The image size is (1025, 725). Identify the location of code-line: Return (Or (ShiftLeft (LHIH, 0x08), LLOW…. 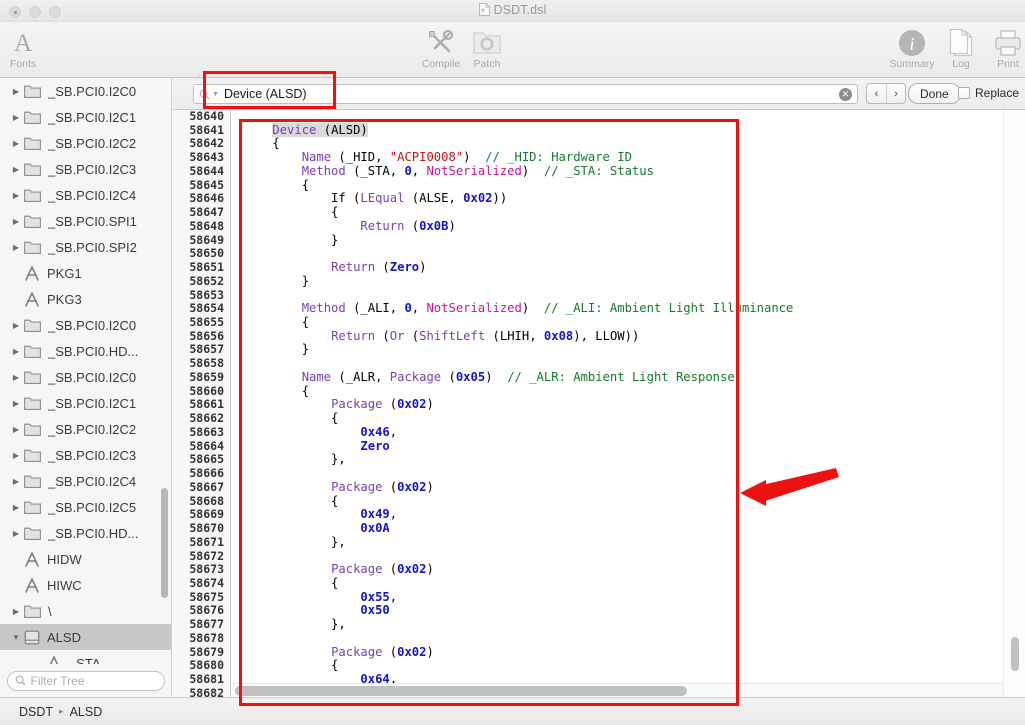
(617, 336).